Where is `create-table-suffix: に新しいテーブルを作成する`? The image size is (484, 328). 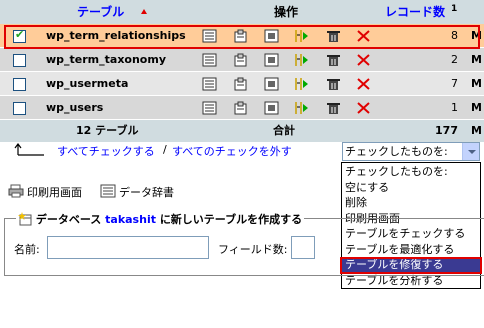 create-table-suffix: に新しいテーブルを作成する is located at coordinates (231, 219).